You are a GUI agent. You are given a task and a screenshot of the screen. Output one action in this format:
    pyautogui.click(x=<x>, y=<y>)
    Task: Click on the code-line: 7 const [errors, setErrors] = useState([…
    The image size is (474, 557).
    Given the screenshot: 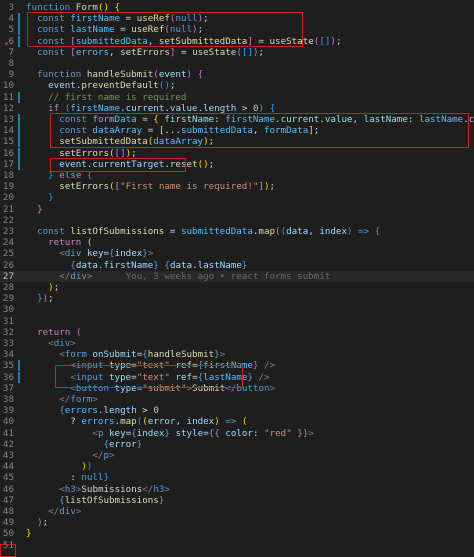 What is the action you would take?
    pyautogui.click(x=237, y=49)
    